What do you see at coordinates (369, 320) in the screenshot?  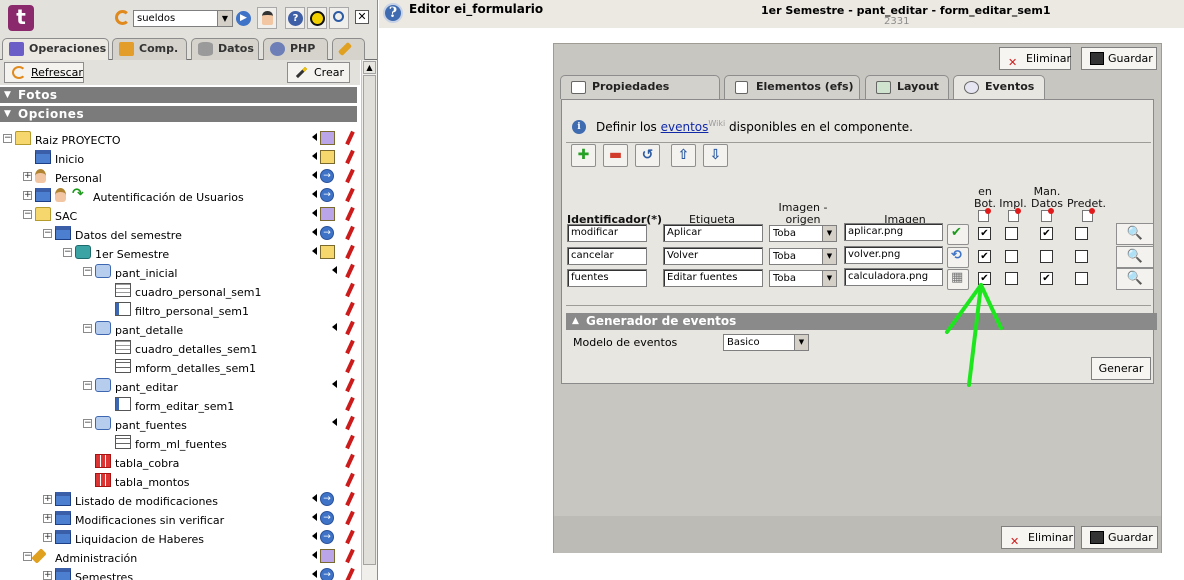 I see `left-scrollbar: ▲` at bounding box center [369, 320].